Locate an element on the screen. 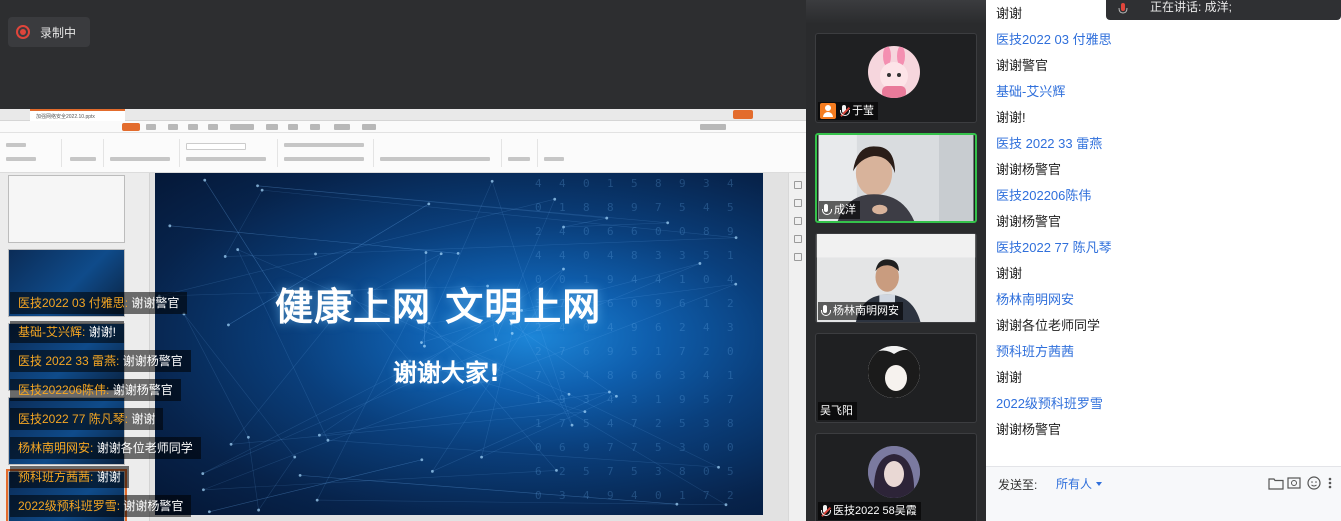 The image size is (1341, 521). screenshot-icon is located at coordinates (1294, 483).